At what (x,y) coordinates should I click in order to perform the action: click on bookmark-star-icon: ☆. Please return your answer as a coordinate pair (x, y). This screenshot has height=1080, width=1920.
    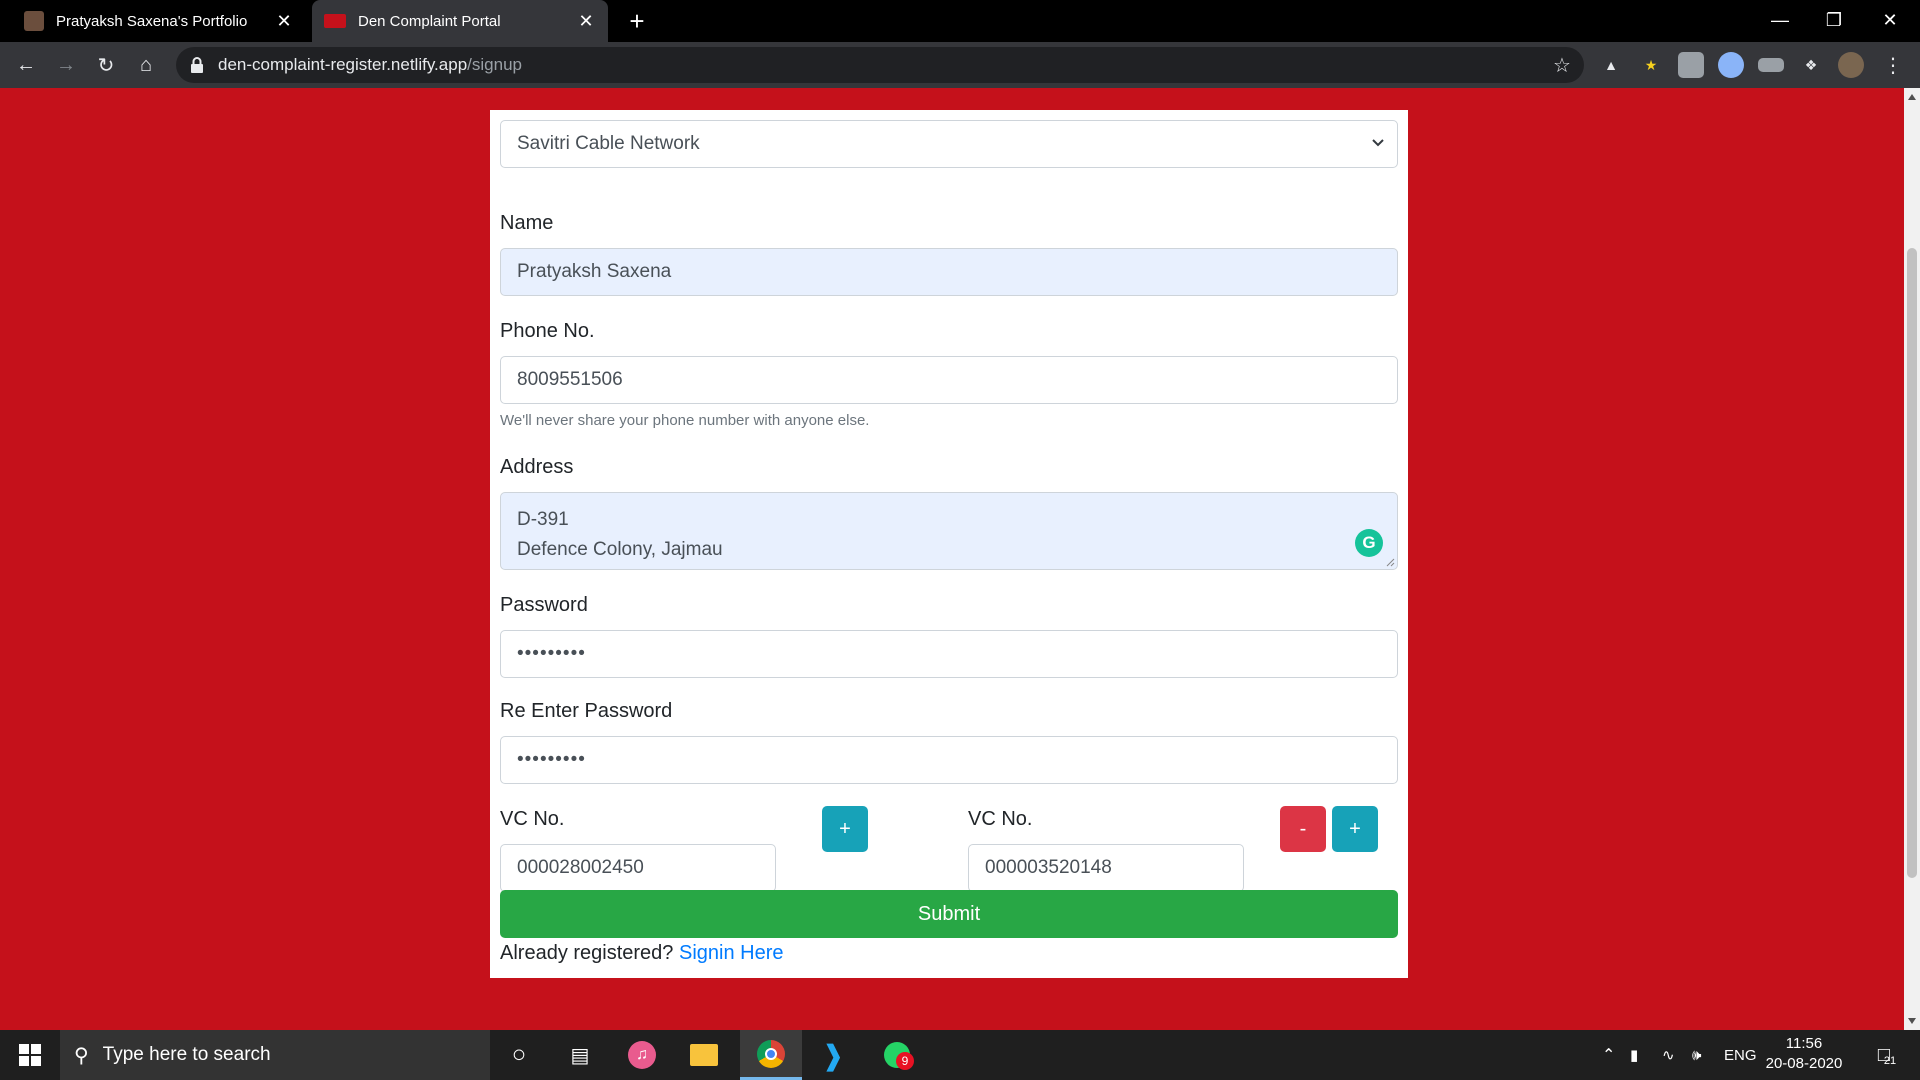
    Looking at the image, I should click on (1562, 65).